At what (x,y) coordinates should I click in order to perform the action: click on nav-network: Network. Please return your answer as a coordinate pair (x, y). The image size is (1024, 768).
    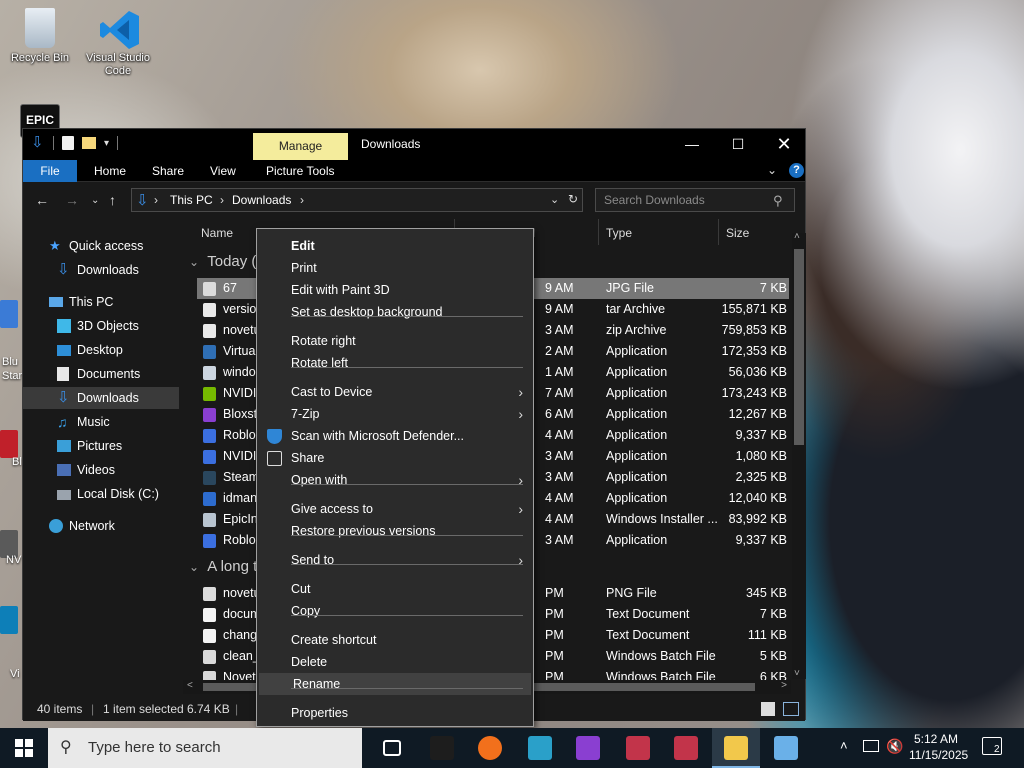
    Looking at the image, I should click on (101, 526).